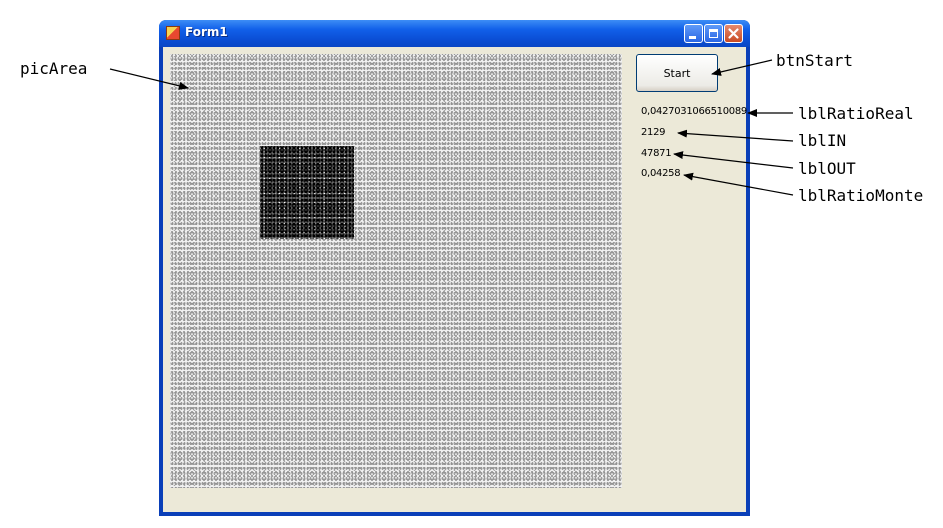 The image size is (943, 528). Describe the element at coordinates (173, 33) in the screenshot. I see `app-icon` at that location.